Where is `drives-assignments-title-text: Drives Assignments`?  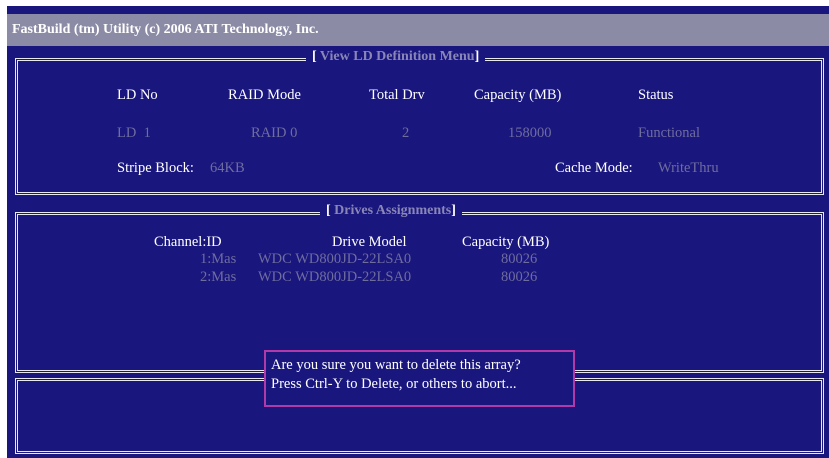 drives-assignments-title-text: Drives Assignments is located at coordinates (393, 210).